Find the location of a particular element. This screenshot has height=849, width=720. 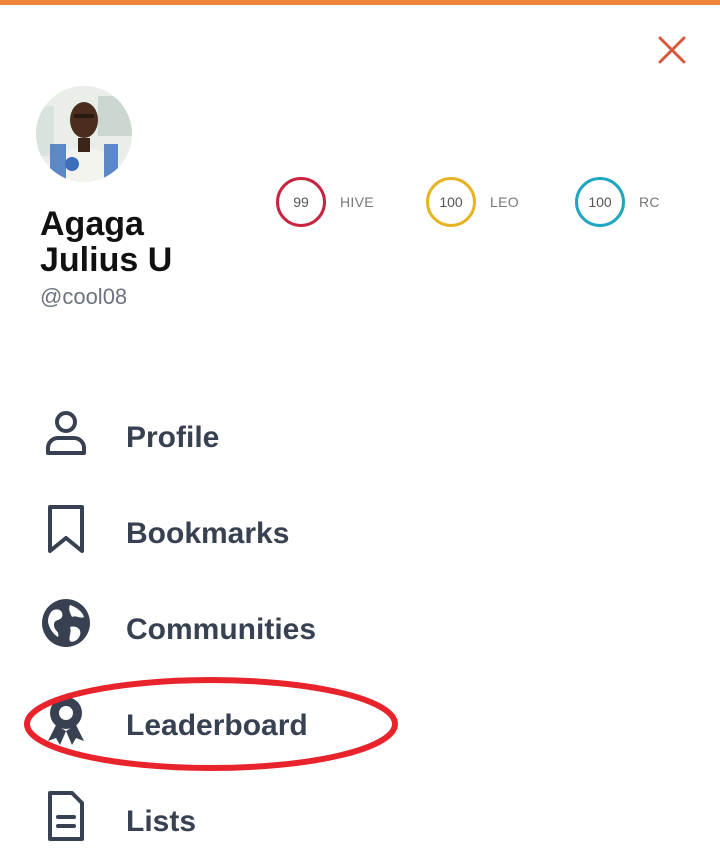

bookmark-icon is located at coordinates (66, 529).